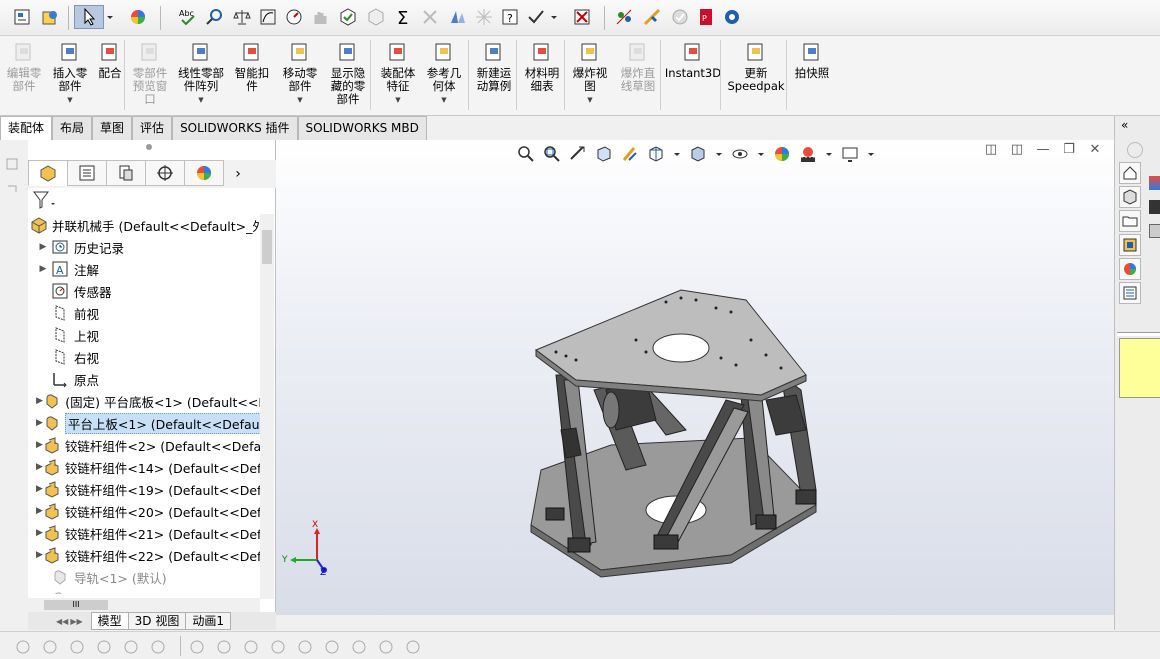 Image resolution: width=1160 pixels, height=659 pixels. I want to click on tree-item-14: ▶ 铰链杆组件<22> (Default<<Defa, so click(144, 555).